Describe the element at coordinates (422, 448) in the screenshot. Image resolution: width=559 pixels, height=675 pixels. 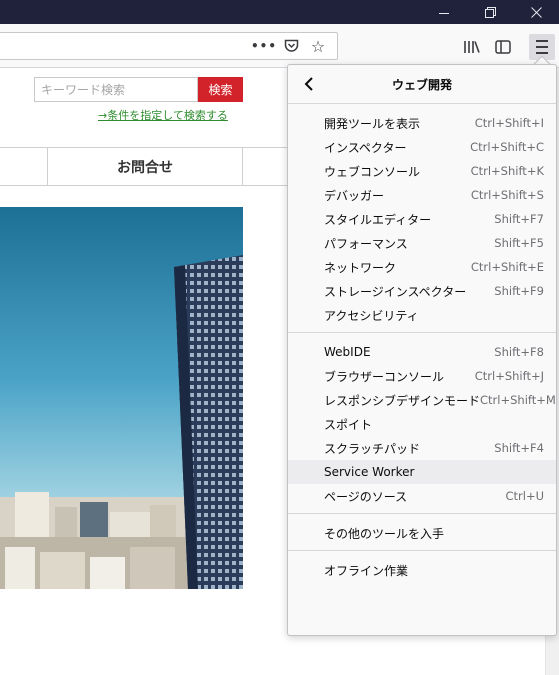
I see `menu-item-scratchpad: スクラッチパッド Shift+F4` at that location.